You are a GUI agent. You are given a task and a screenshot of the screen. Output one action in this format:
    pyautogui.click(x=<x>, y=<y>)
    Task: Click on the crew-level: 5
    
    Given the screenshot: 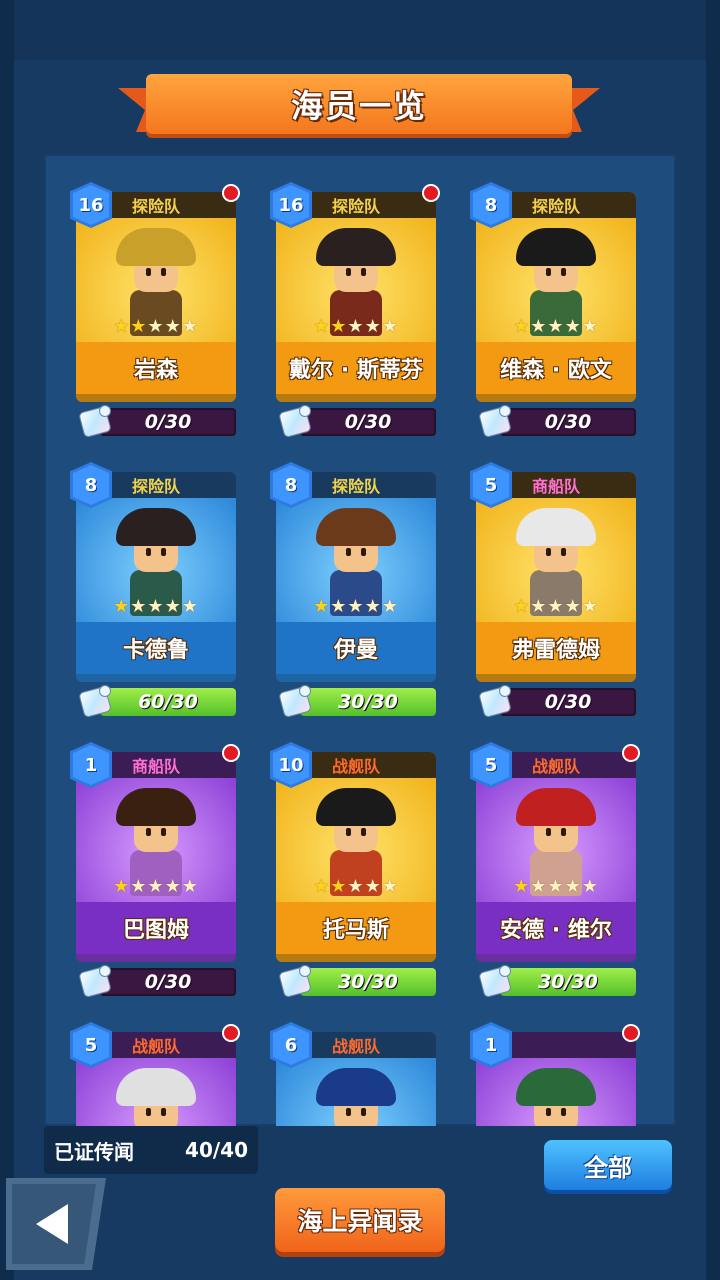 What is the action you would take?
    pyautogui.click(x=91, y=1045)
    